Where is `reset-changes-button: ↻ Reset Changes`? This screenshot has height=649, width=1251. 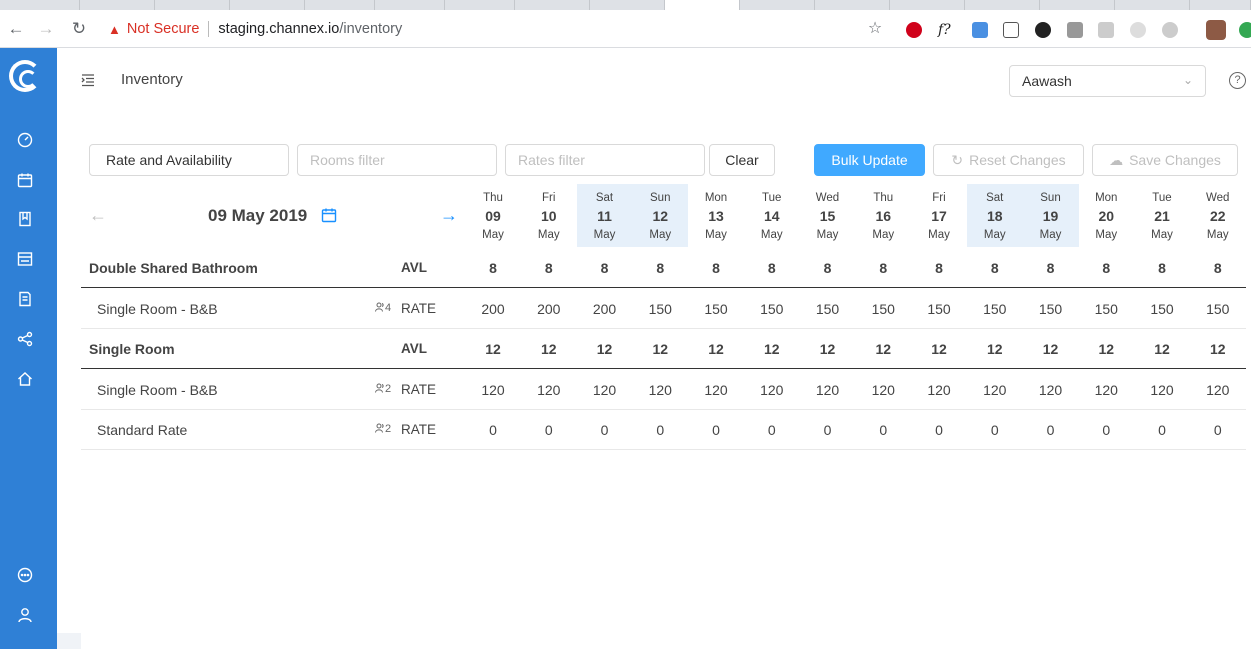
reset-changes-button: ↻ Reset Changes is located at coordinates (1008, 160).